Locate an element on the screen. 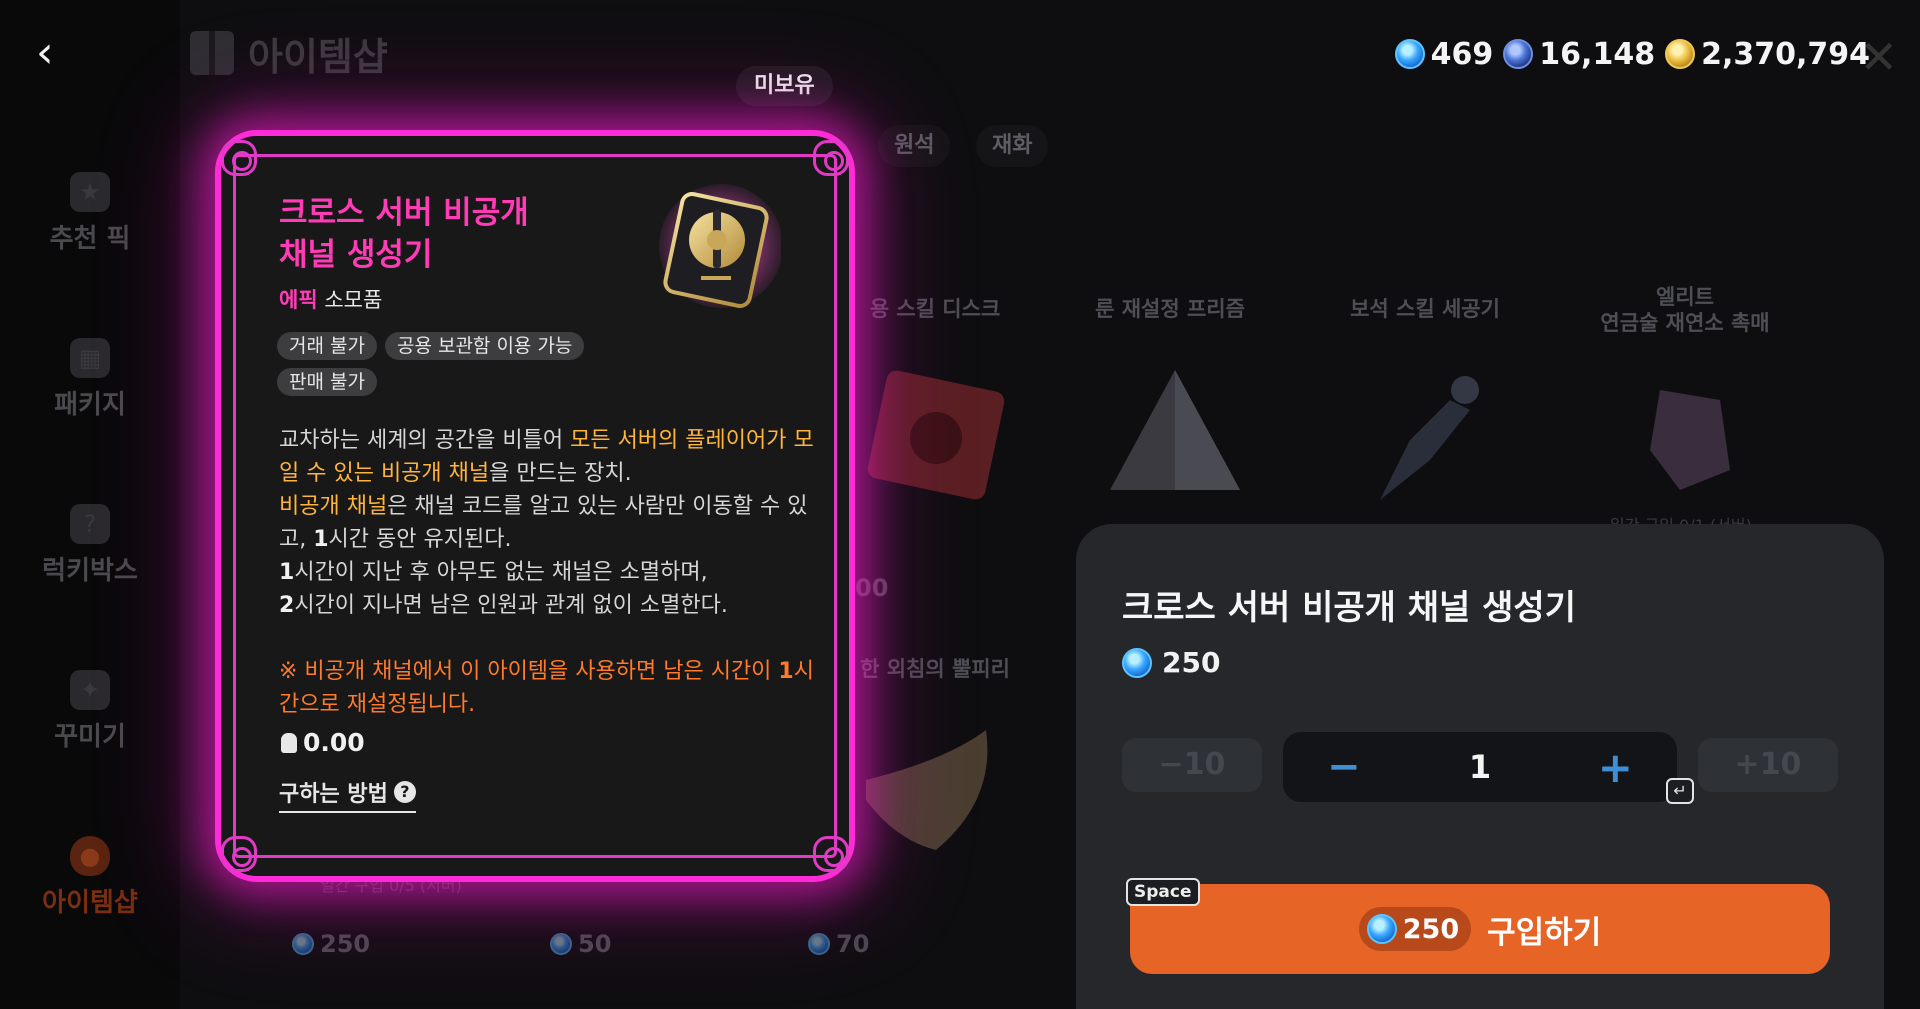 Image resolution: width=1920 pixels, height=1009 pixels. item-weight: 0.00 is located at coordinates (323, 742).